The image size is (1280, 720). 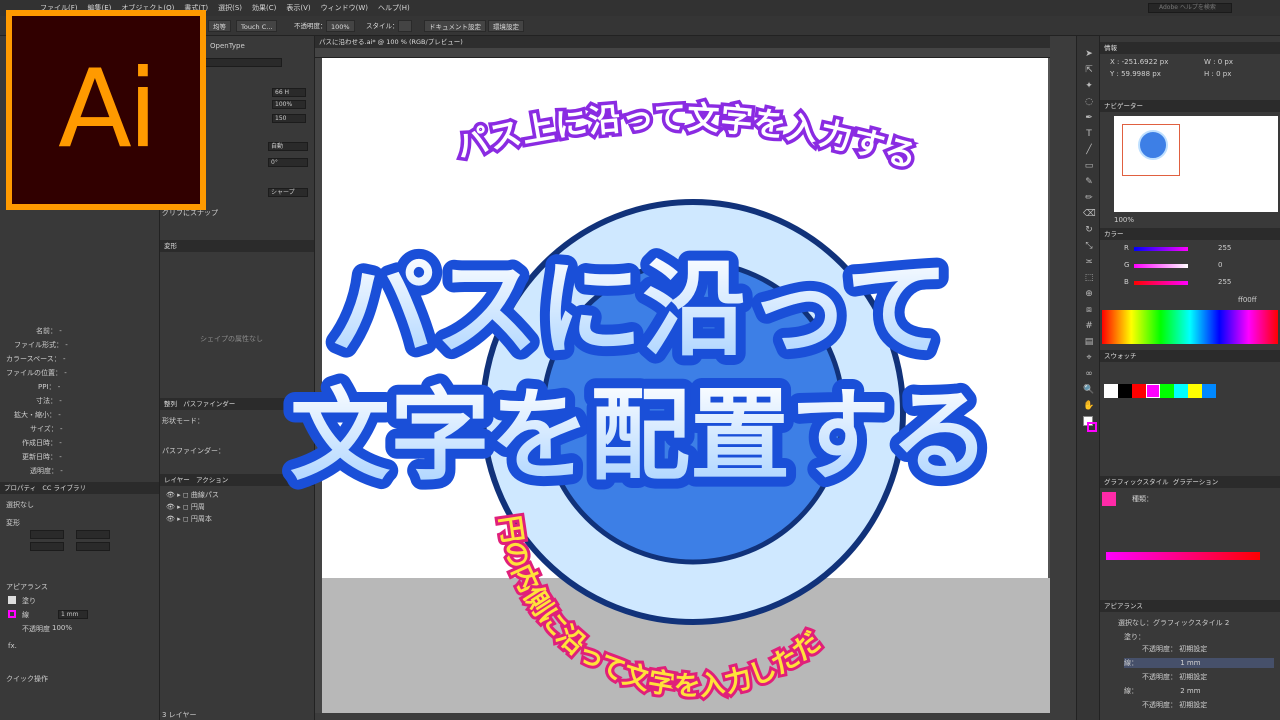 I want to click on vertical-scale-field: 100%, so click(x=289, y=104).